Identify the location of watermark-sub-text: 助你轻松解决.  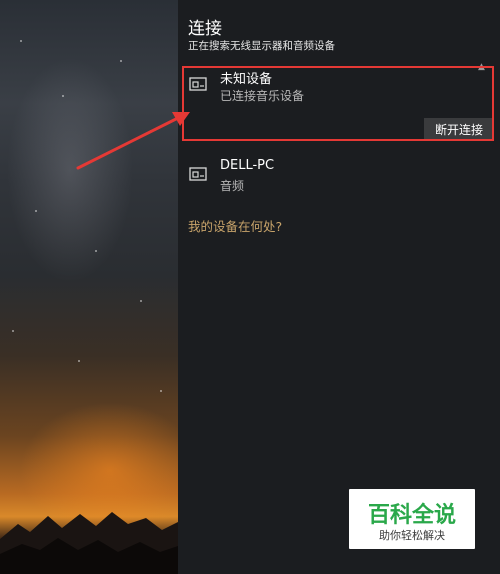
(412, 535).